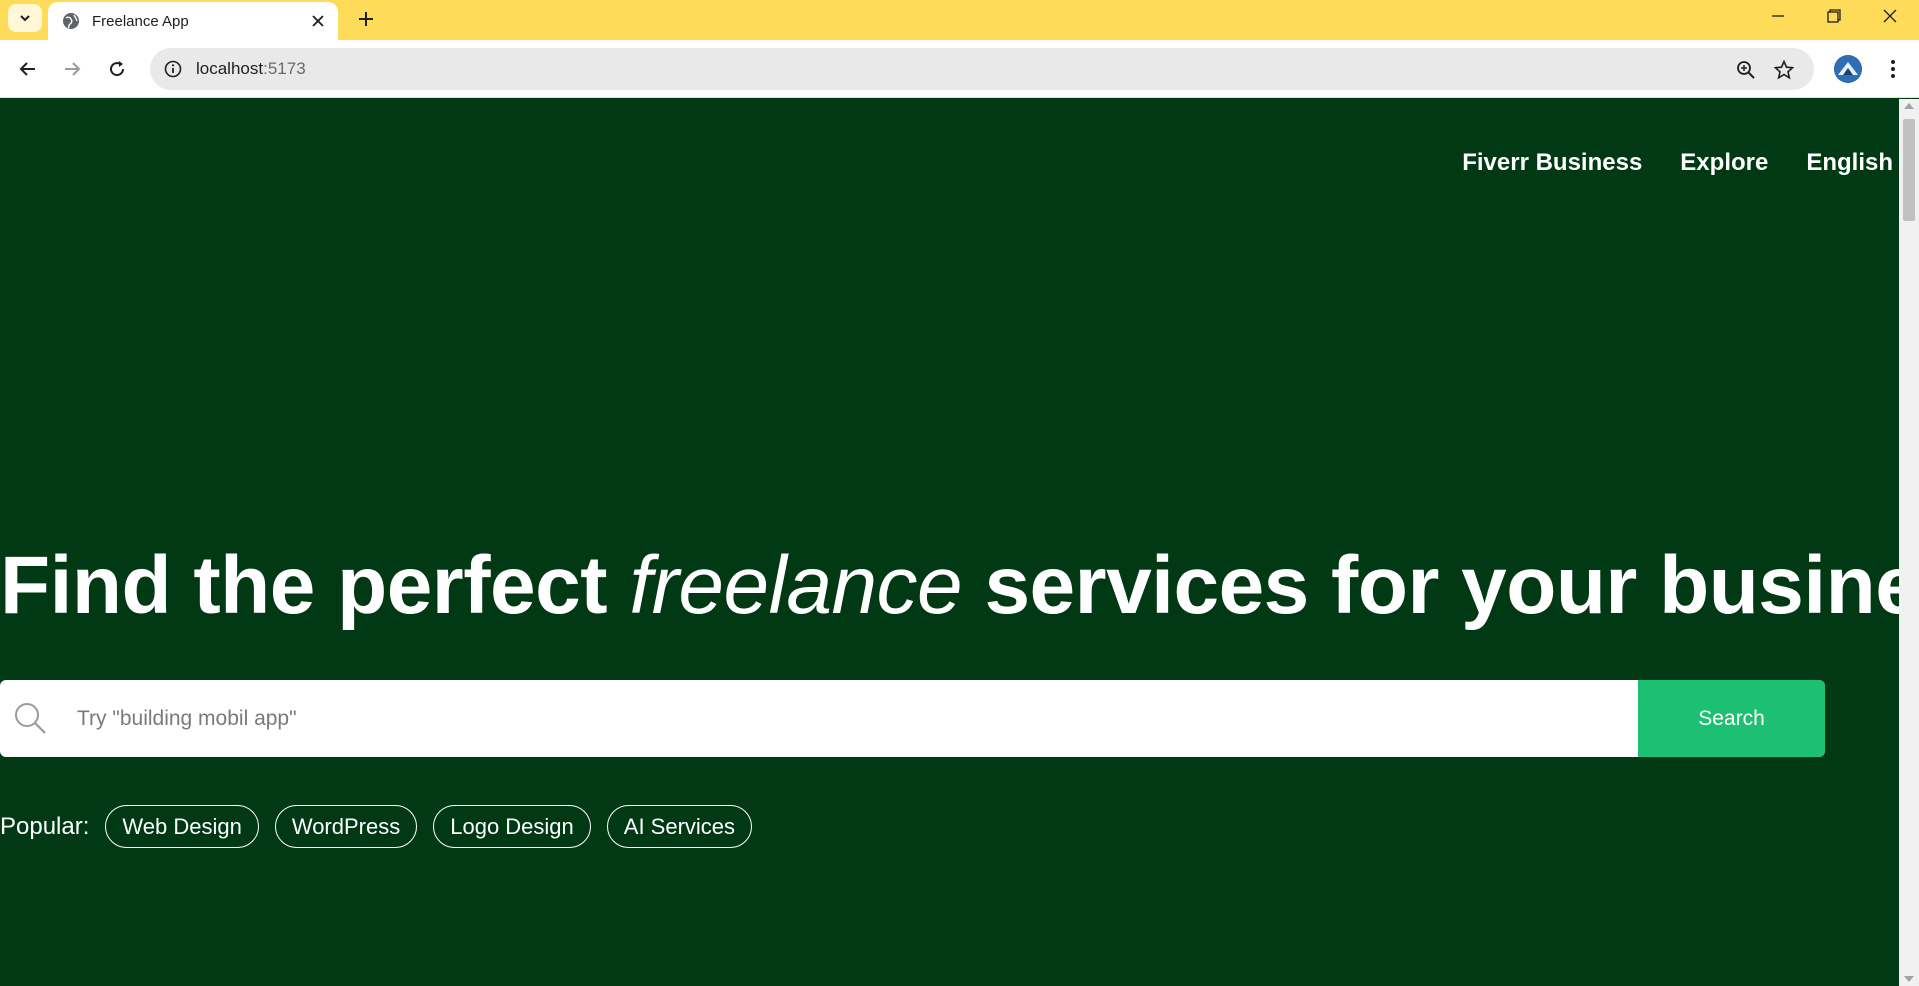  Describe the element at coordinates (45, 826) in the screenshot. I see `popular-label: Popular:` at that location.